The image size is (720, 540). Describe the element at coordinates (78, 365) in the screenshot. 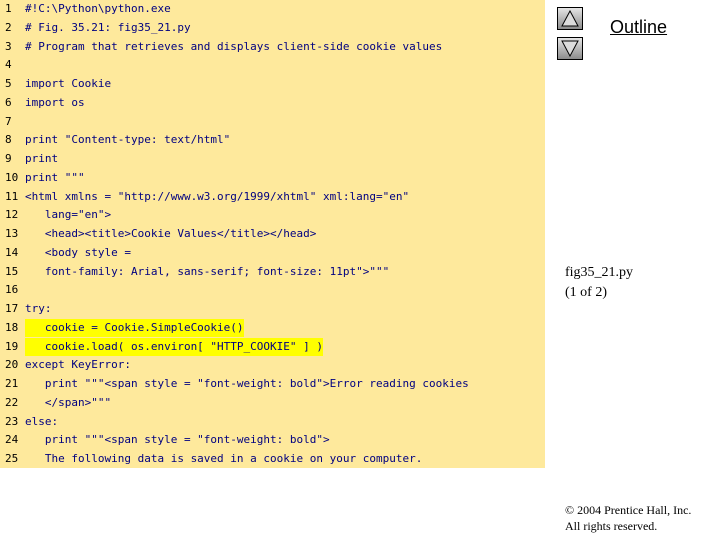

I see `code-text: except KeyError:` at that location.